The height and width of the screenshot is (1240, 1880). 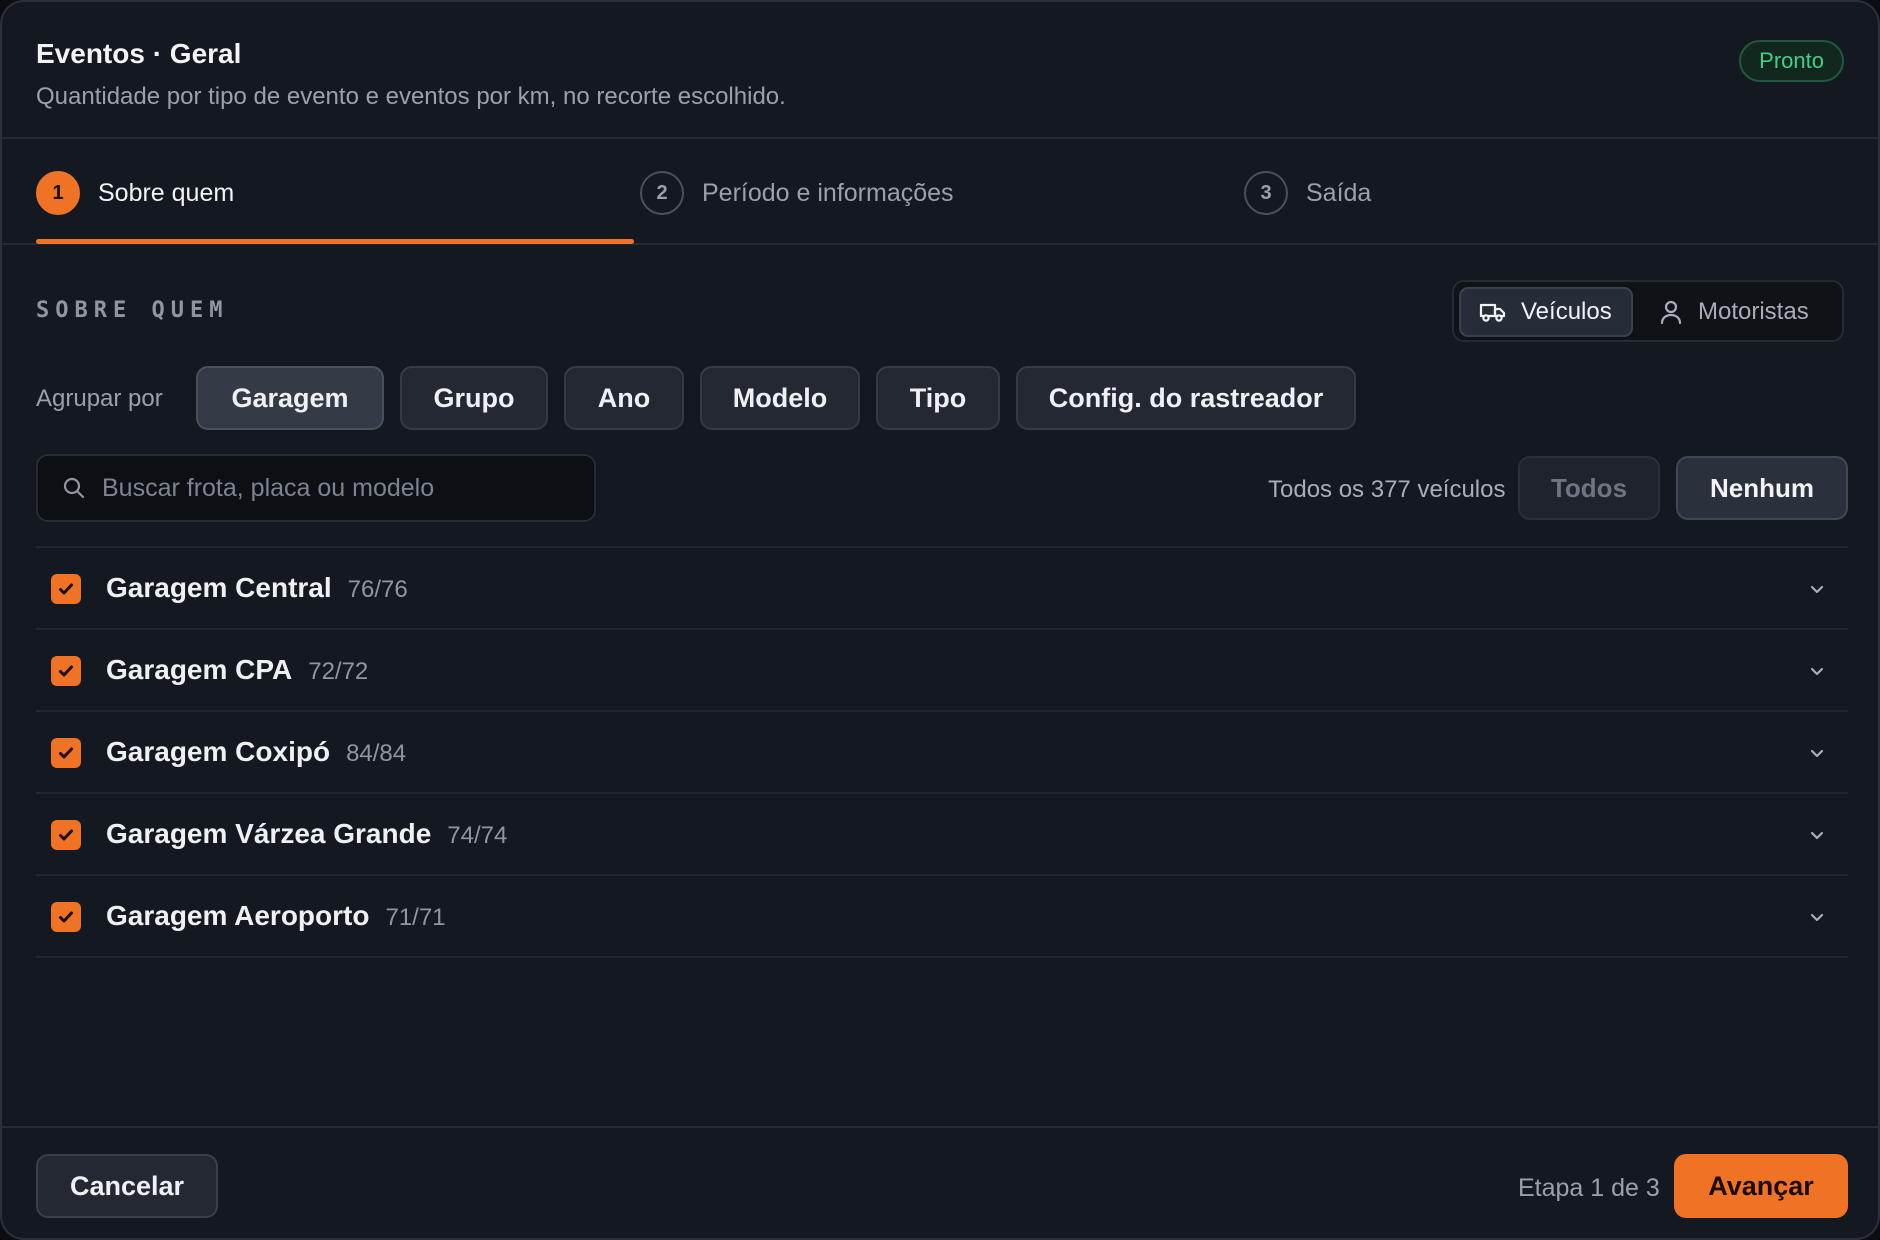 What do you see at coordinates (942, 917) in the screenshot?
I see `list-item: Garagem Aeroporto 71/71` at bounding box center [942, 917].